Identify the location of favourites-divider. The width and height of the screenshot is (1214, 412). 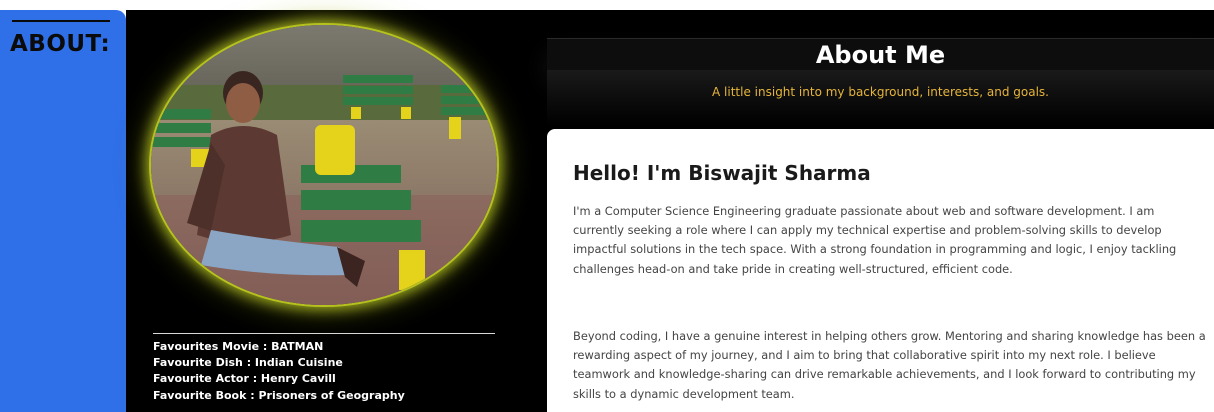
(324, 333).